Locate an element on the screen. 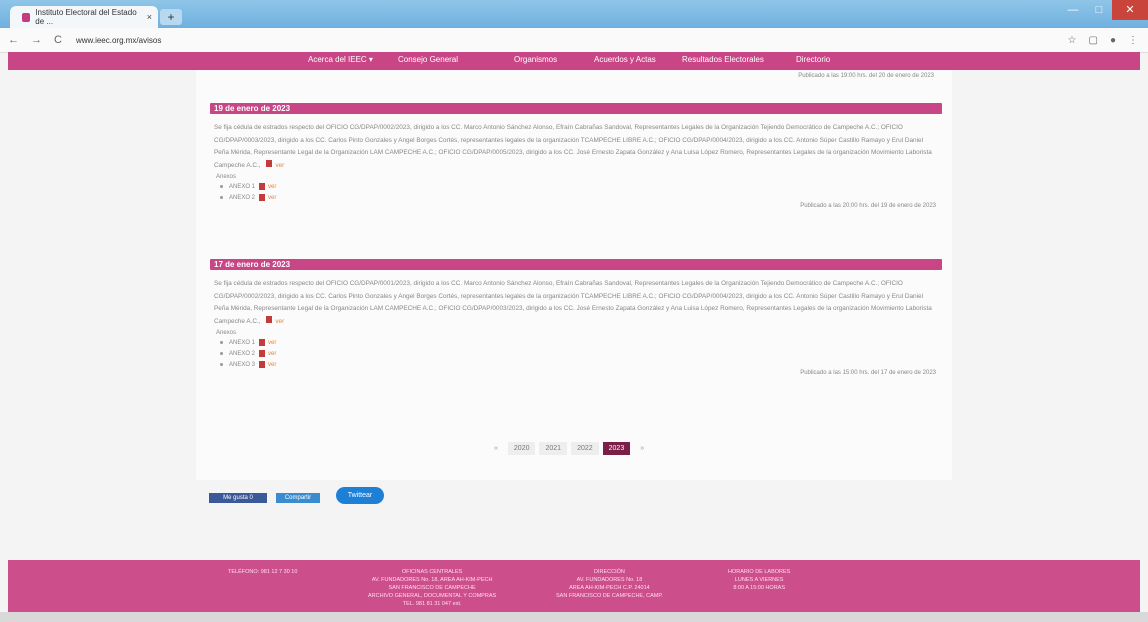  new-tab-button: + is located at coordinates (171, 17).